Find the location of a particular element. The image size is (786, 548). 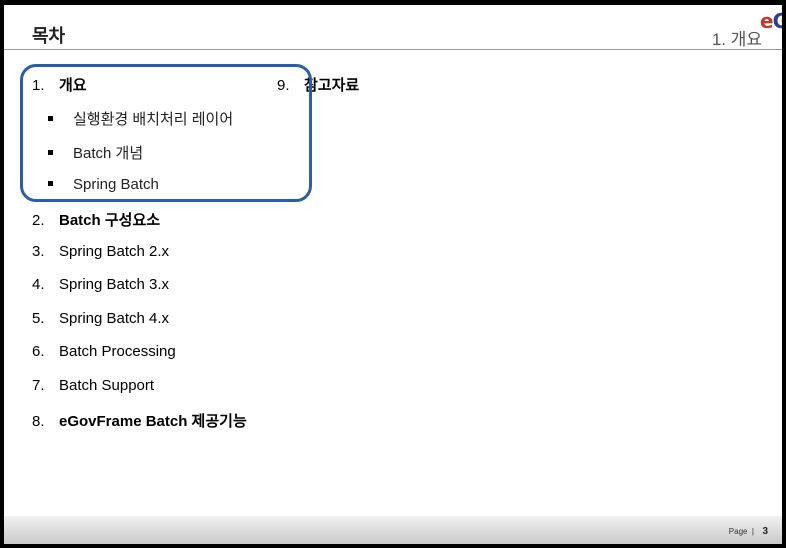

toc-item-6: 6. Batch Processing is located at coordinates (104, 351).